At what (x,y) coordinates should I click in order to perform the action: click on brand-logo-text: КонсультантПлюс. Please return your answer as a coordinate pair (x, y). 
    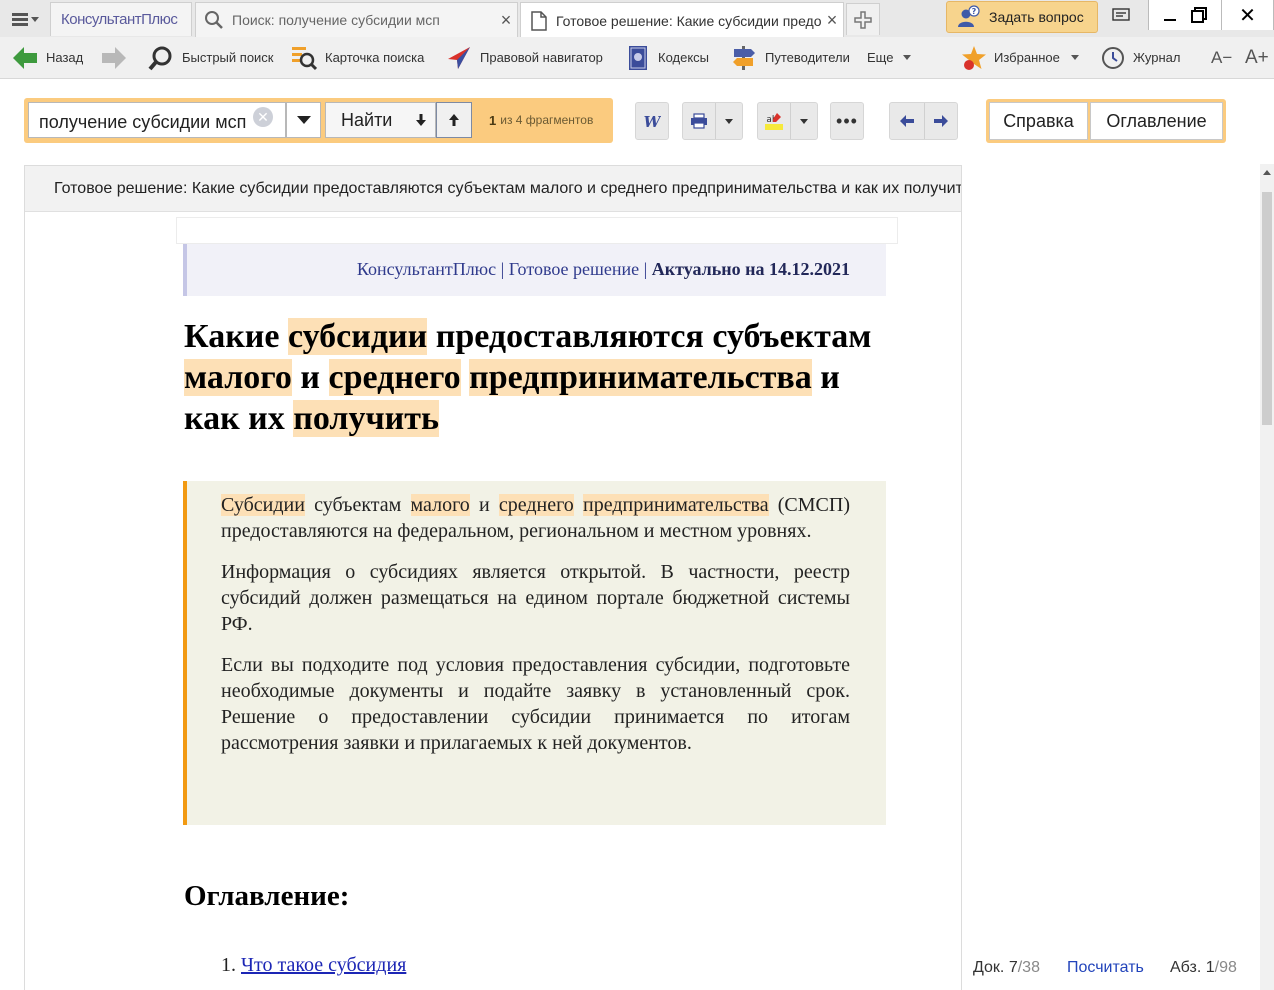
    Looking at the image, I should click on (119, 19).